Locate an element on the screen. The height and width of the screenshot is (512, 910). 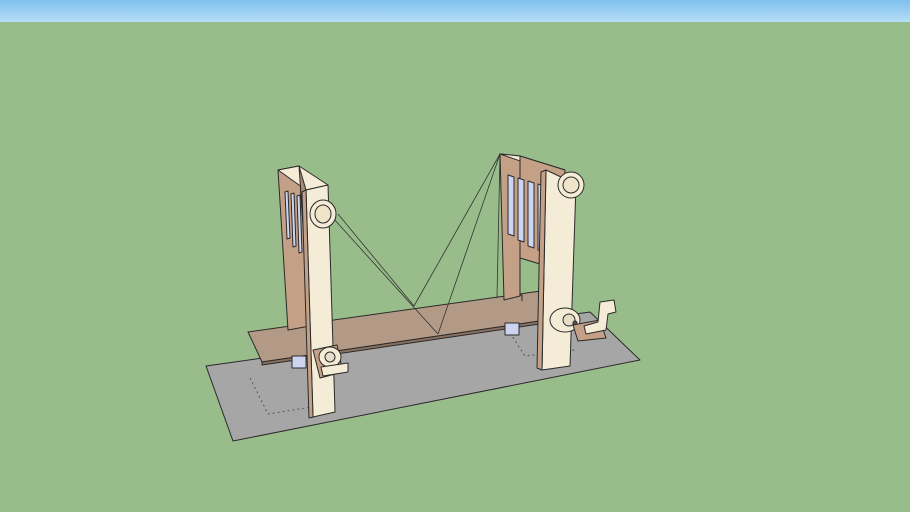
right-pillar-front is located at coordinates (559, 270).